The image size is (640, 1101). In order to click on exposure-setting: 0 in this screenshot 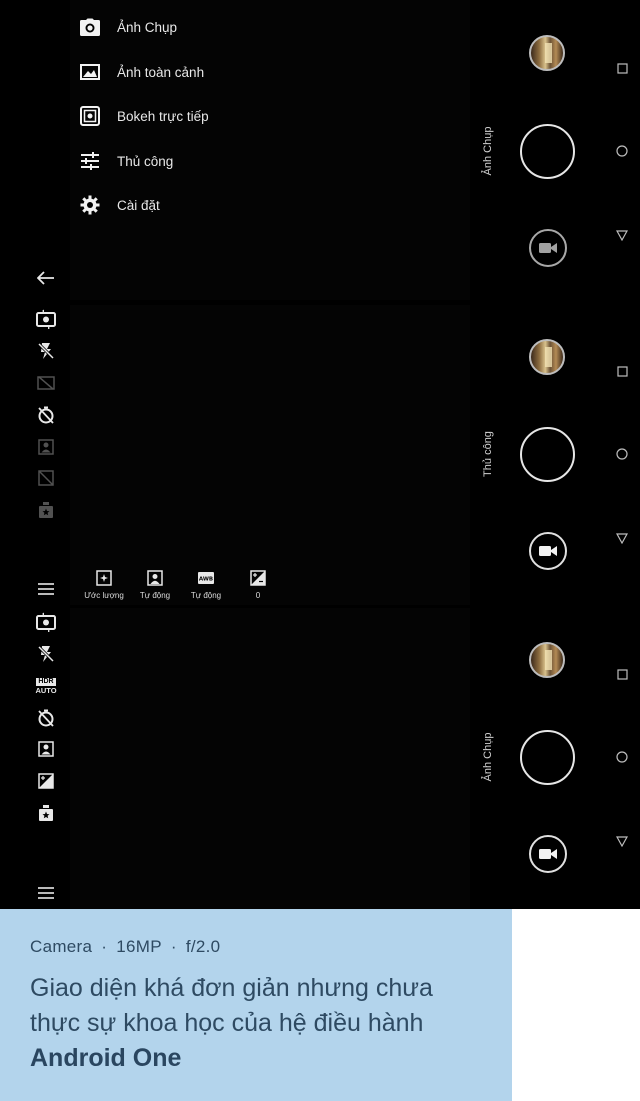, I will do `click(258, 584)`.